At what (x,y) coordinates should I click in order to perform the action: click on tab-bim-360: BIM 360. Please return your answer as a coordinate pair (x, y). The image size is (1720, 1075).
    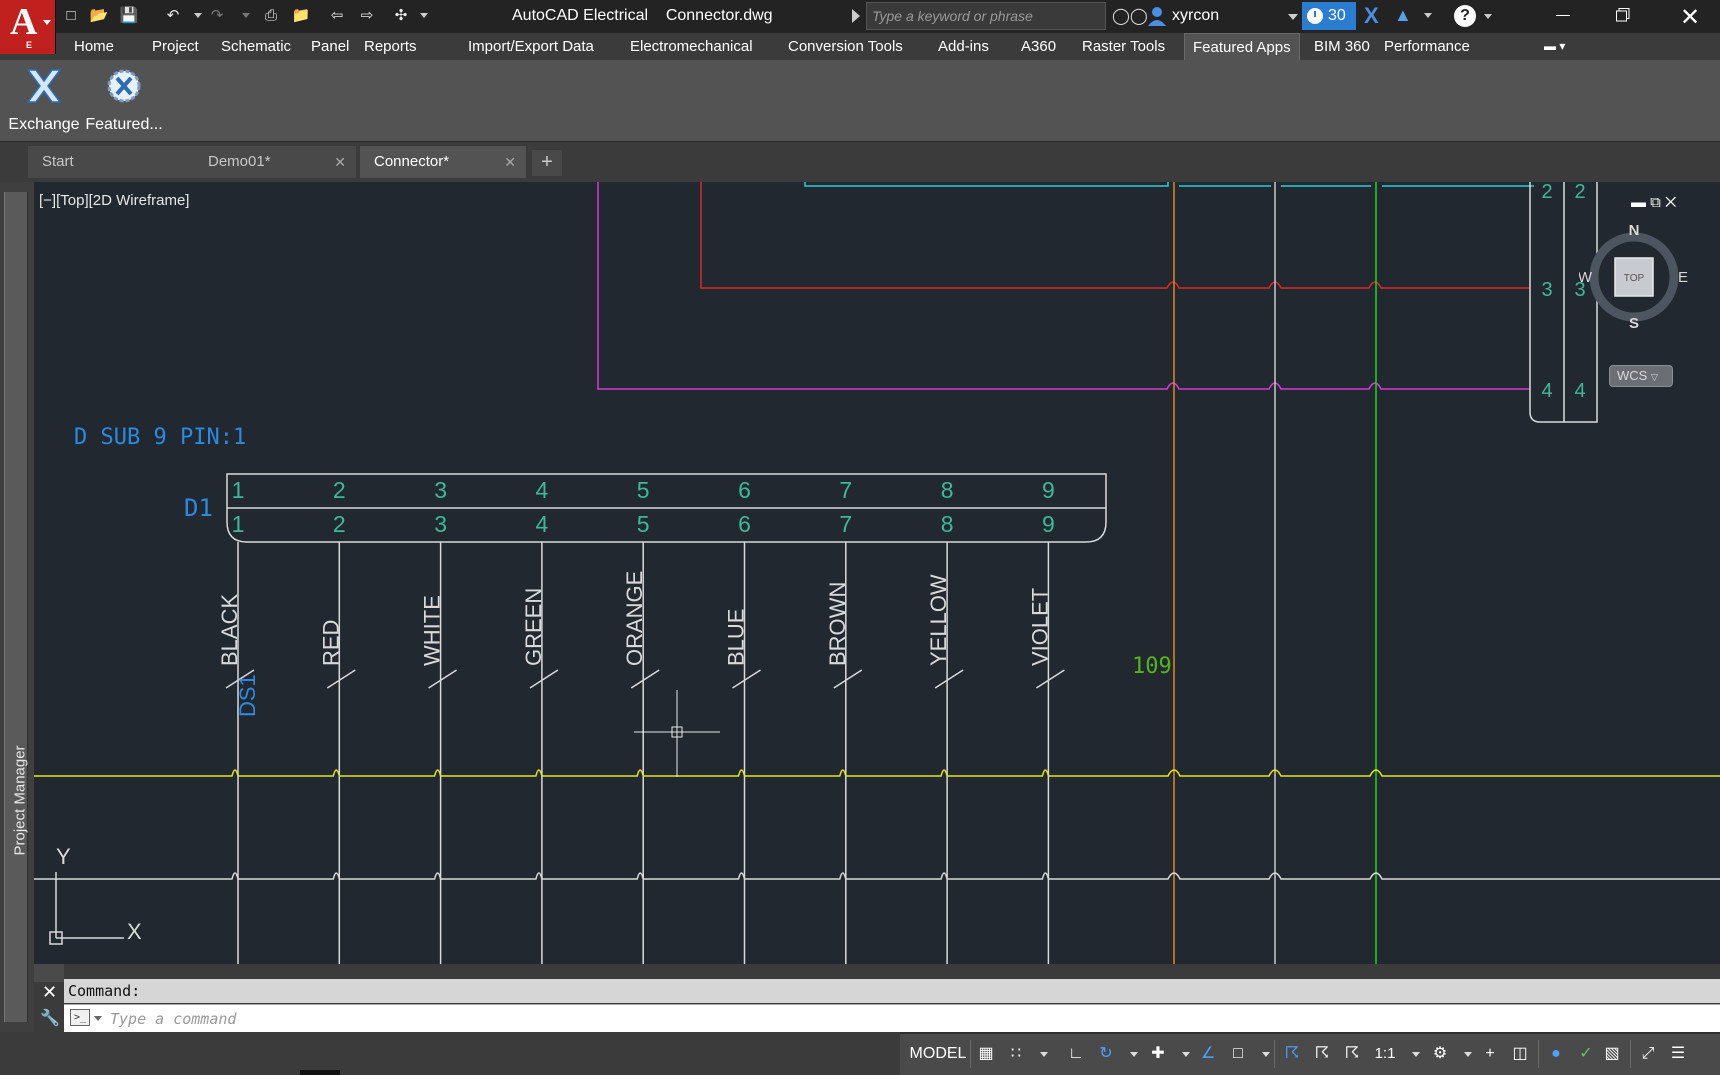
    Looking at the image, I should click on (1342, 46).